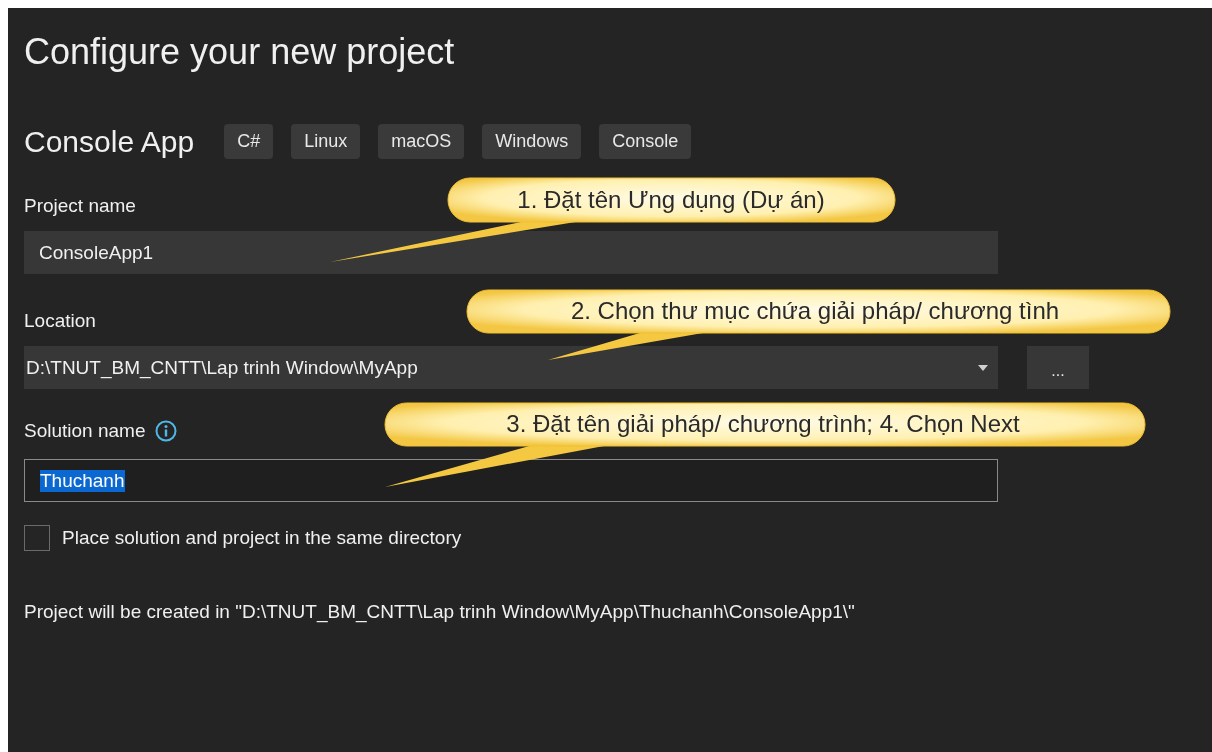 Image resolution: width=1212 pixels, height=752 pixels. Describe the element at coordinates (815, 311) in the screenshot. I see `callout-text: 2. Chọn thư mục chứa giải pháp/ chương tình` at that location.